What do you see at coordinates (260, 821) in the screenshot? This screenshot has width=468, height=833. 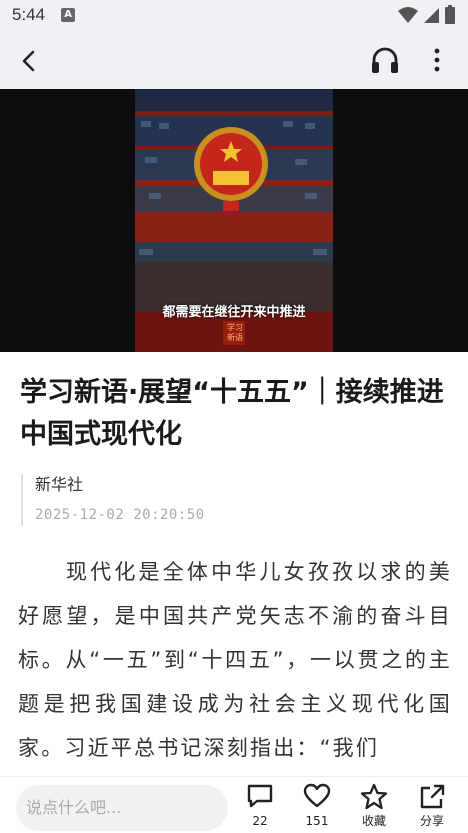 I see `comments-count: 22` at bounding box center [260, 821].